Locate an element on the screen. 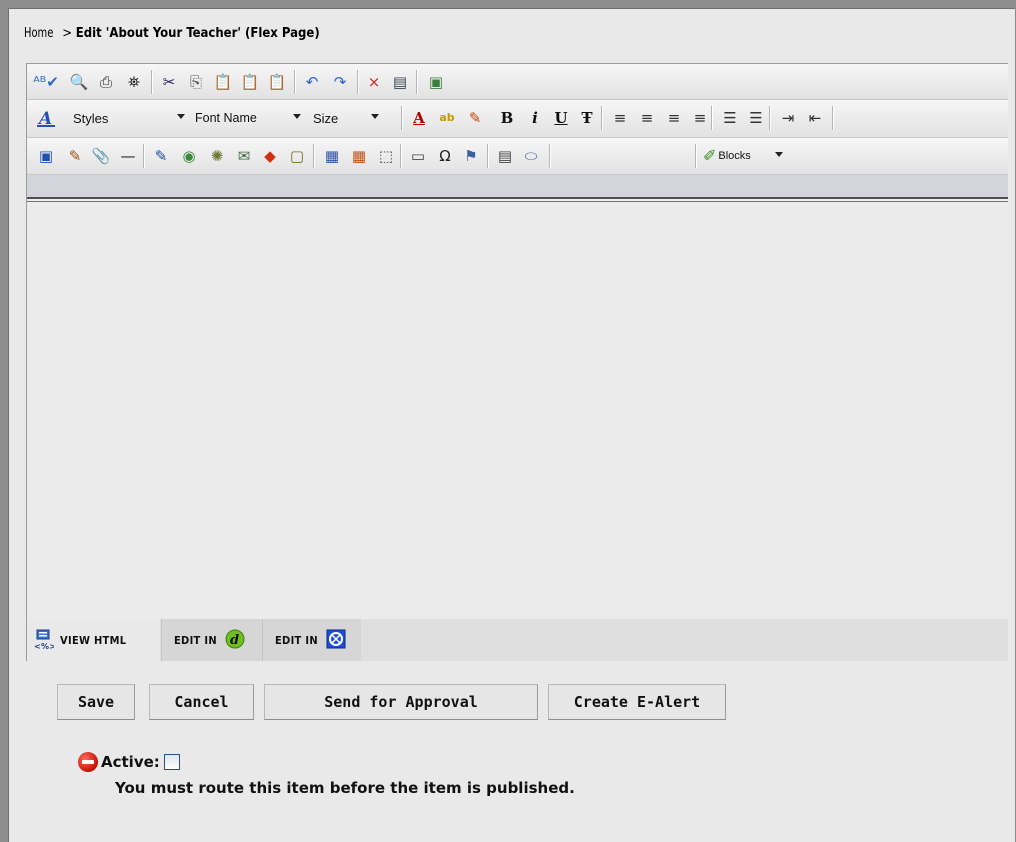  properties-icon: ▤ is located at coordinates (505, 156).